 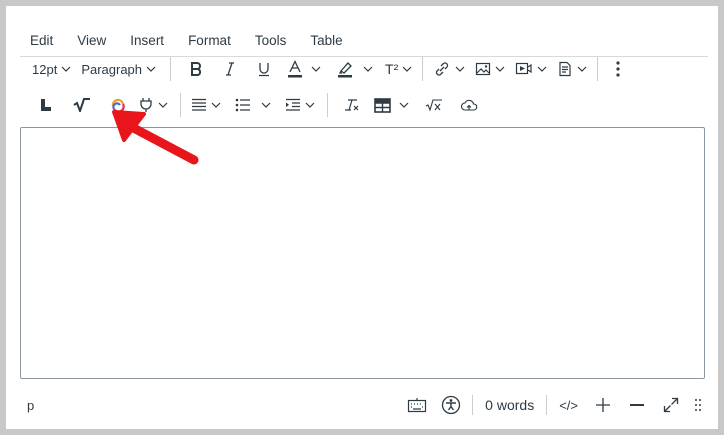 I want to click on accessibility-checker-button, so click(x=451, y=405).